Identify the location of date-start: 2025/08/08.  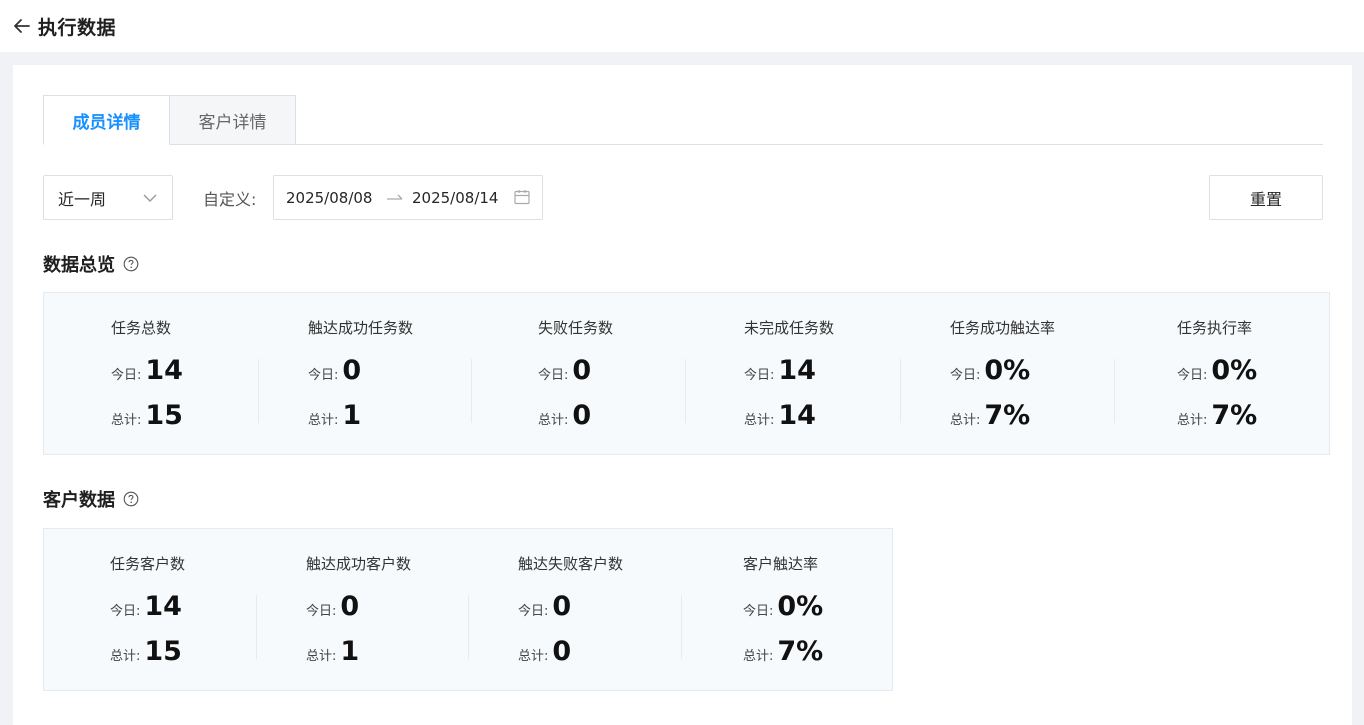
(329, 198).